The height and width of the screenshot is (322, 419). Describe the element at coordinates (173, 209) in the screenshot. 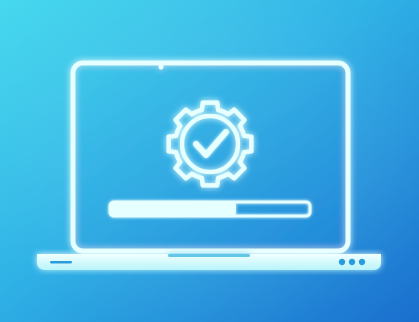

I see `progress-fill` at that location.